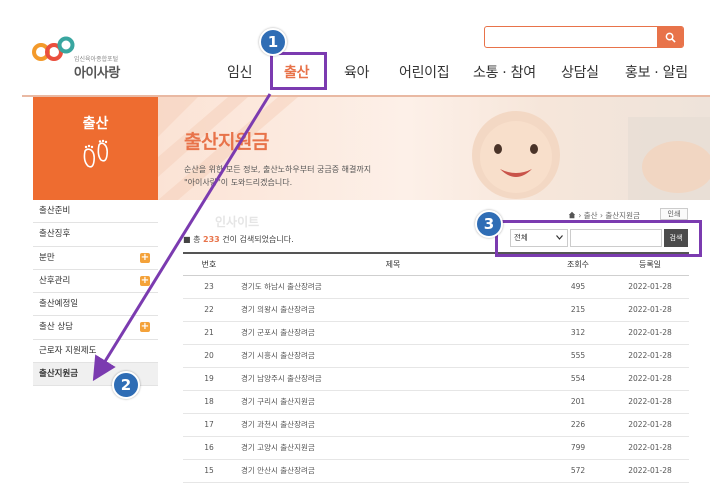 The width and height of the screenshot is (710, 495). Describe the element at coordinates (197, 239) in the screenshot. I see `count-prefix: 총` at that location.